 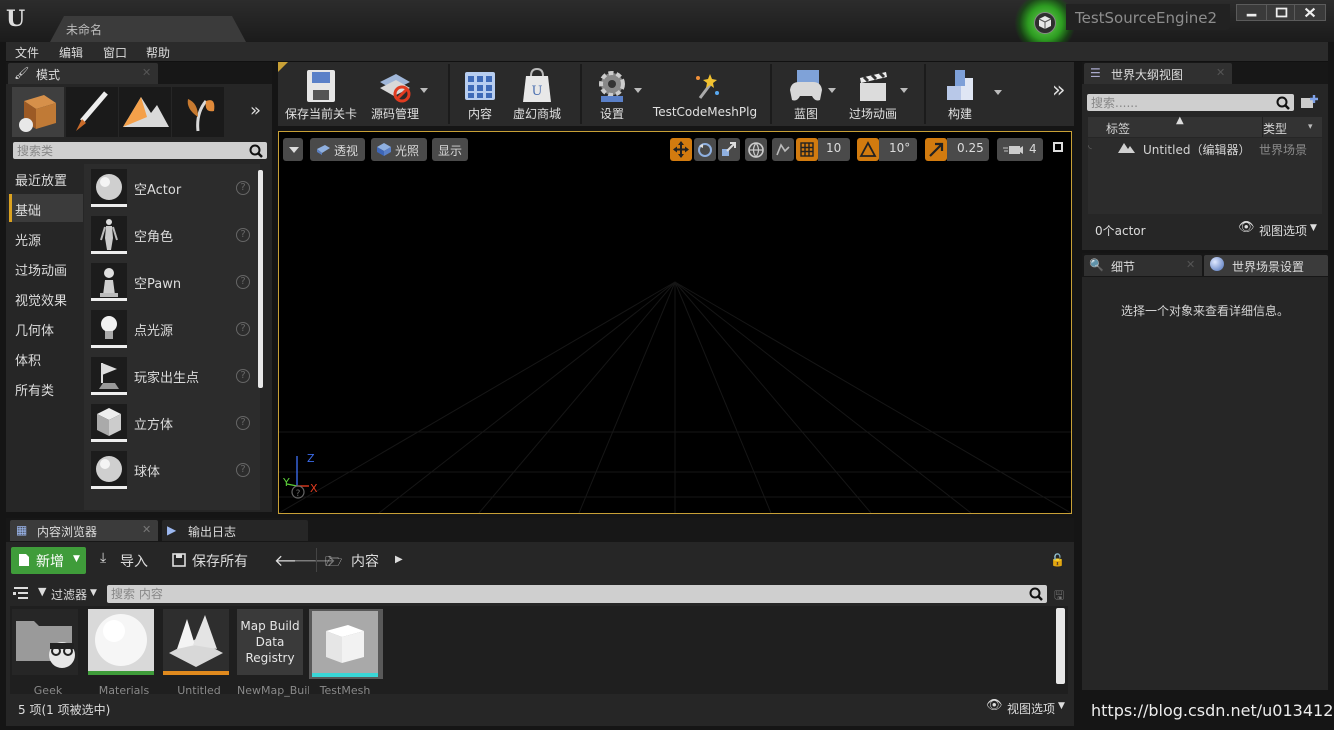 What do you see at coordinates (396, 94) in the screenshot?
I see `source-control-button: 源码管理` at bounding box center [396, 94].